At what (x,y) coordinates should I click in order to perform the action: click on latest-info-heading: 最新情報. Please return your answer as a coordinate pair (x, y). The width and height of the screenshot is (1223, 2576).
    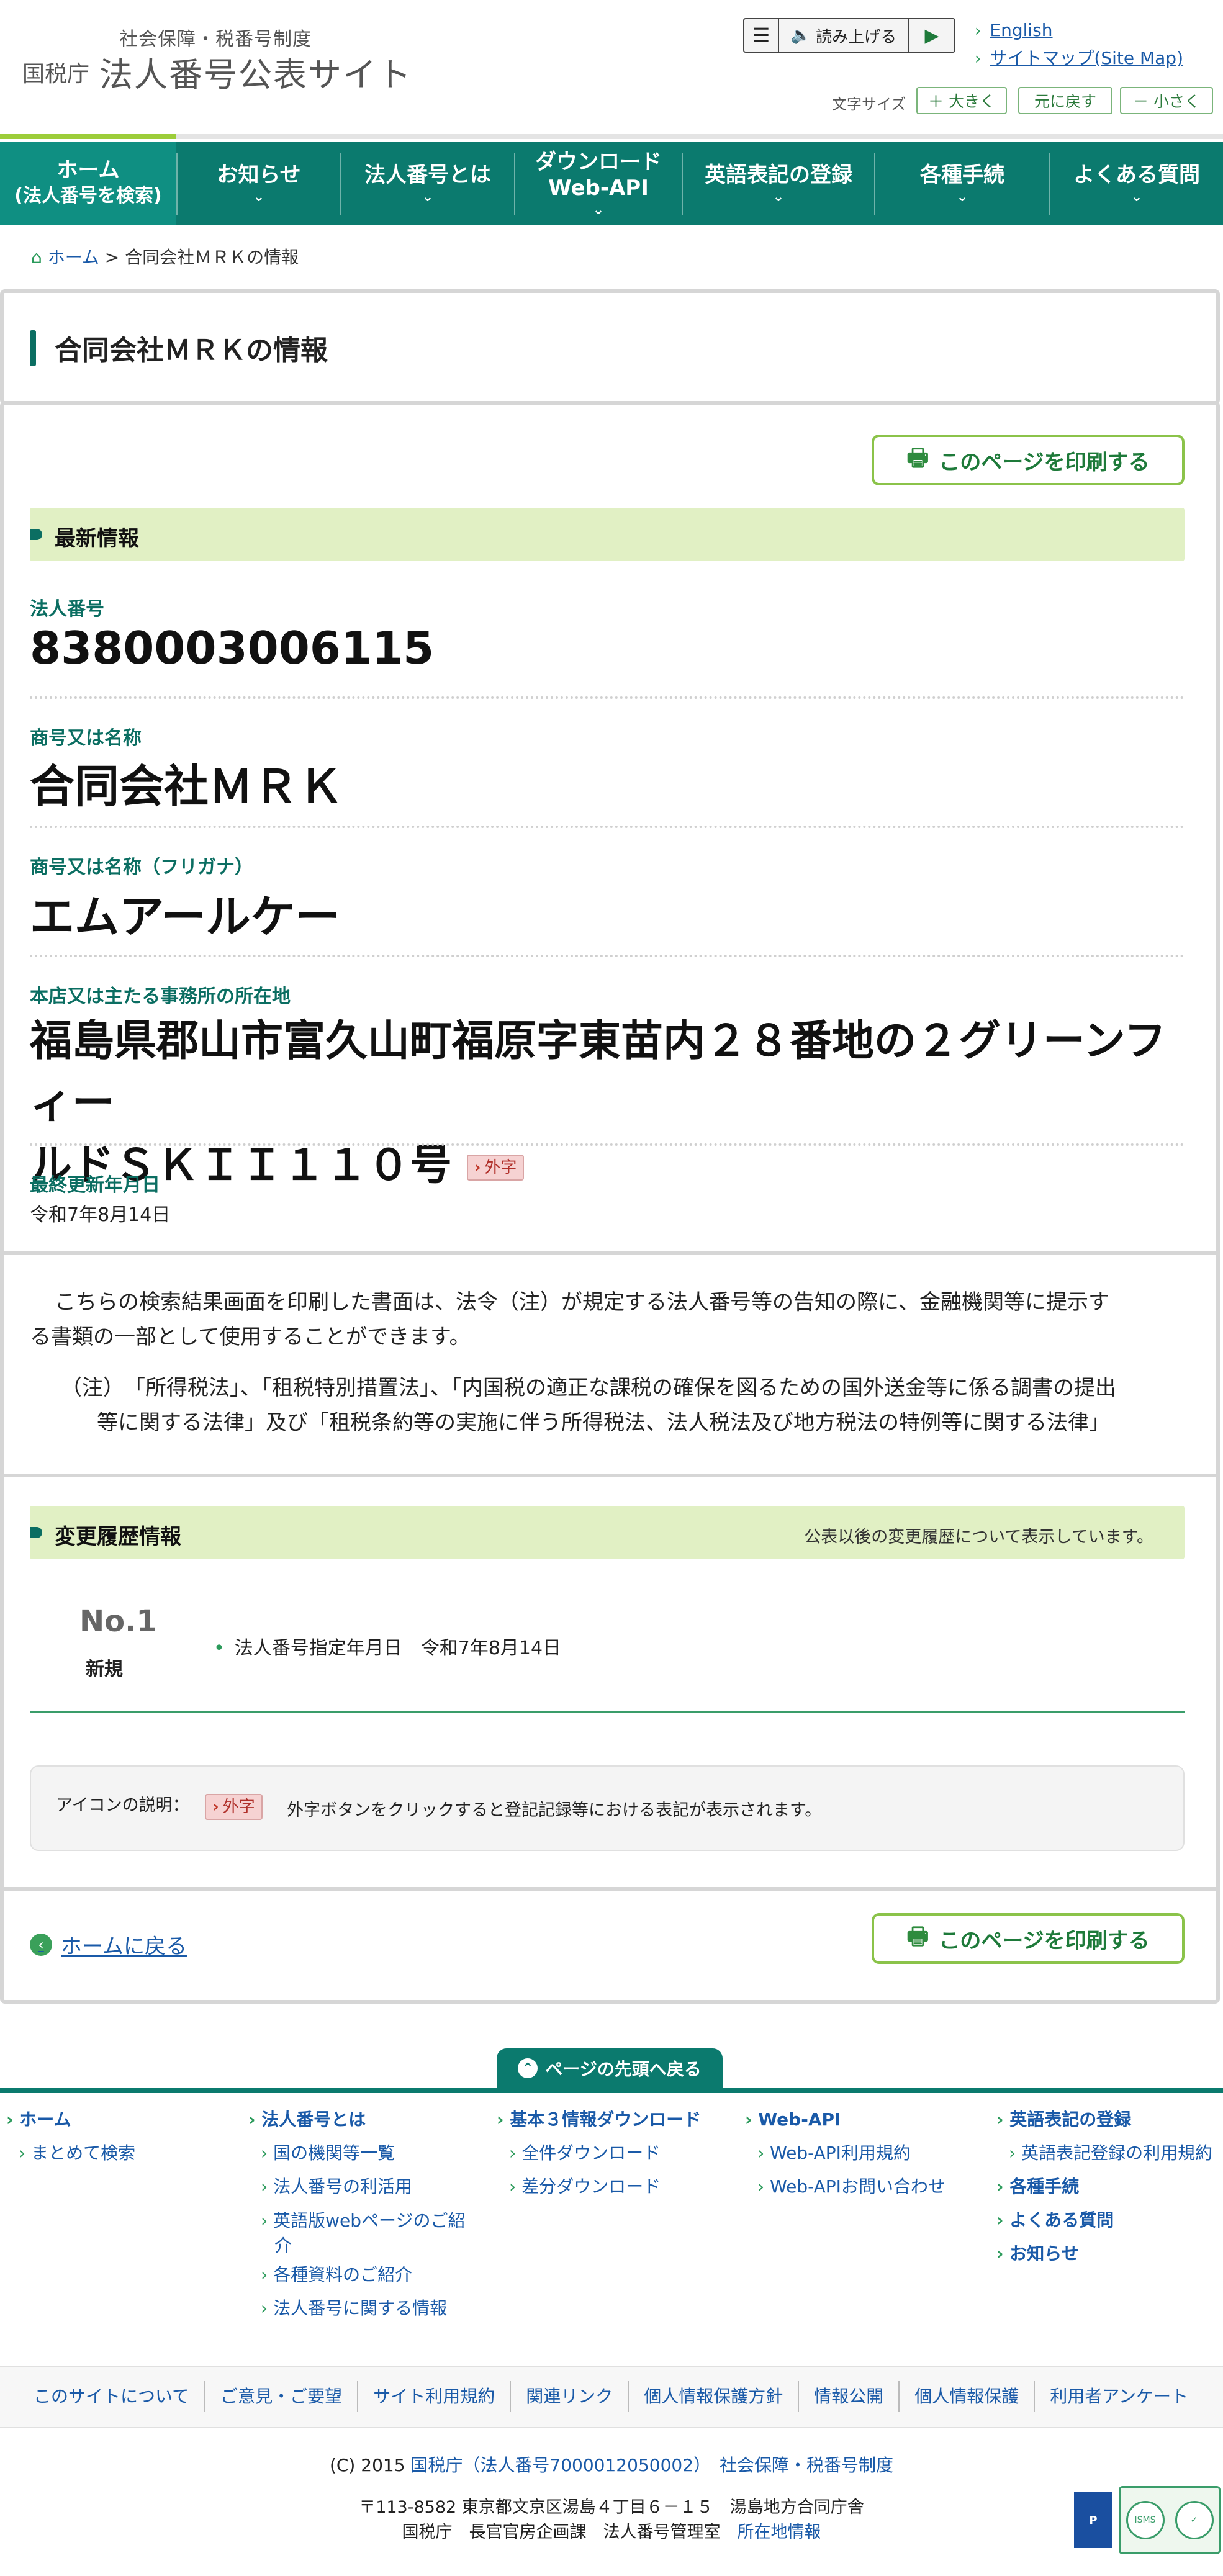
    Looking at the image, I should click on (97, 538).